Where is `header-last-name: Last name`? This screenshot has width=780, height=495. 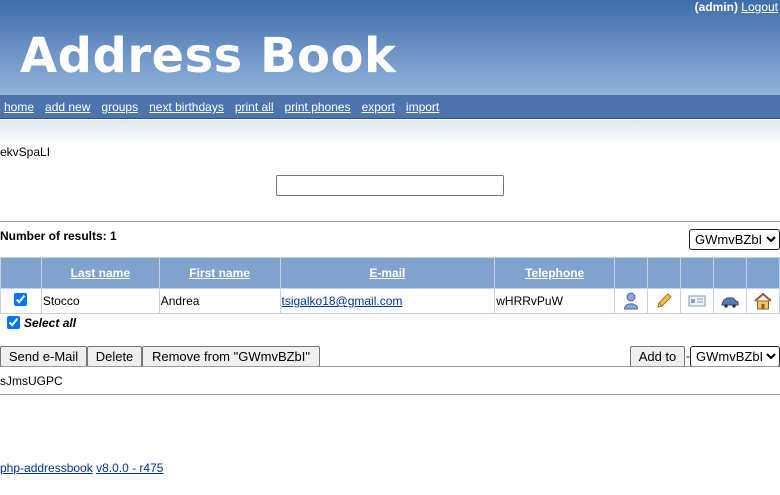
header-last-name: Last name is located at coordinates (100, 273).